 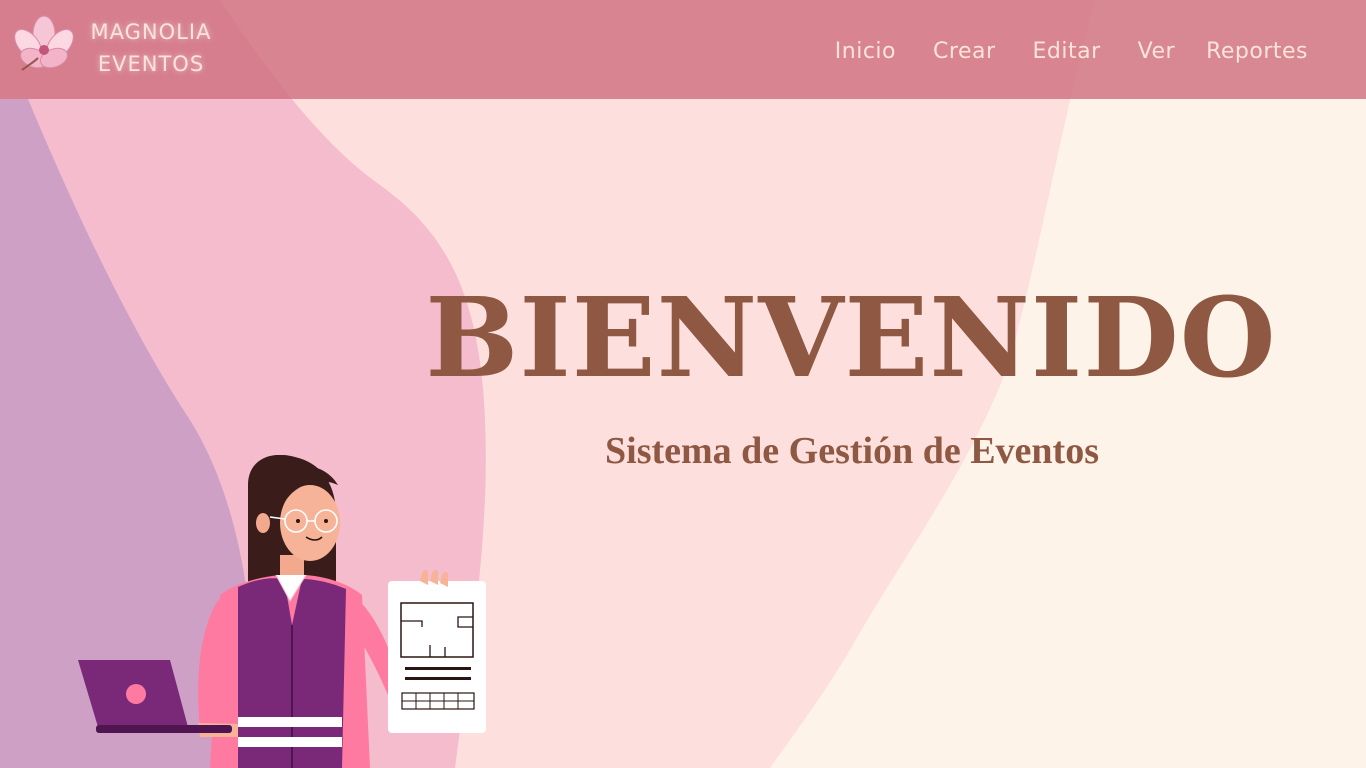 I want to click on nav-link-inicio: Inicio, so click(x=865, y=52).